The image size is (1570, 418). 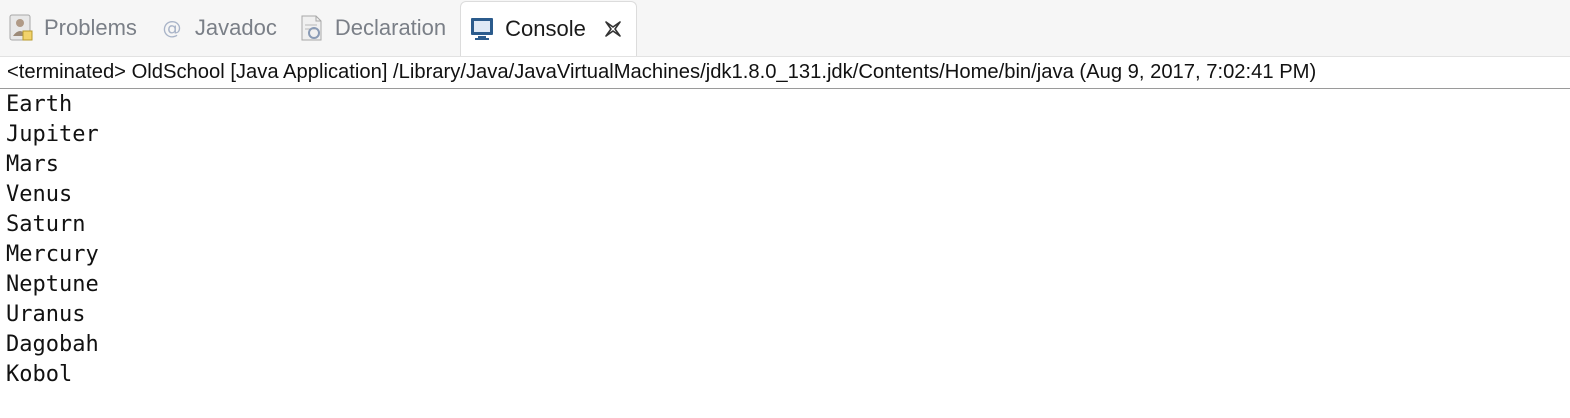 I want to click on view-tab-bar: Problems @ Javadoc Declaration Console, so click(x=785, y=28).